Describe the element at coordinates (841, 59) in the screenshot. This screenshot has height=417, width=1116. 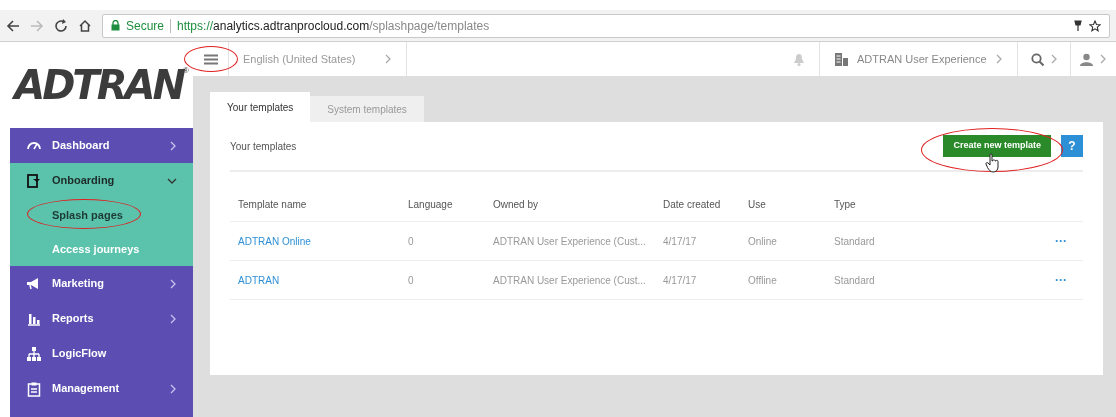
I see `building-icon` at that location.